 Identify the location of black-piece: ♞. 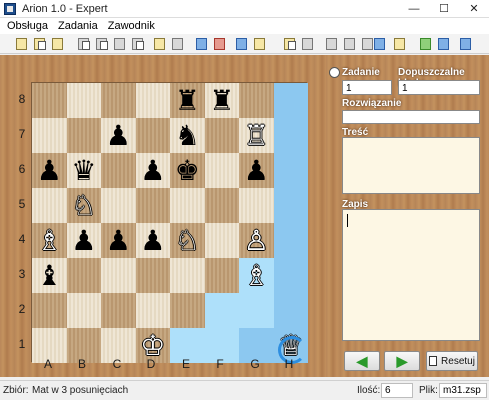
(187, 135).